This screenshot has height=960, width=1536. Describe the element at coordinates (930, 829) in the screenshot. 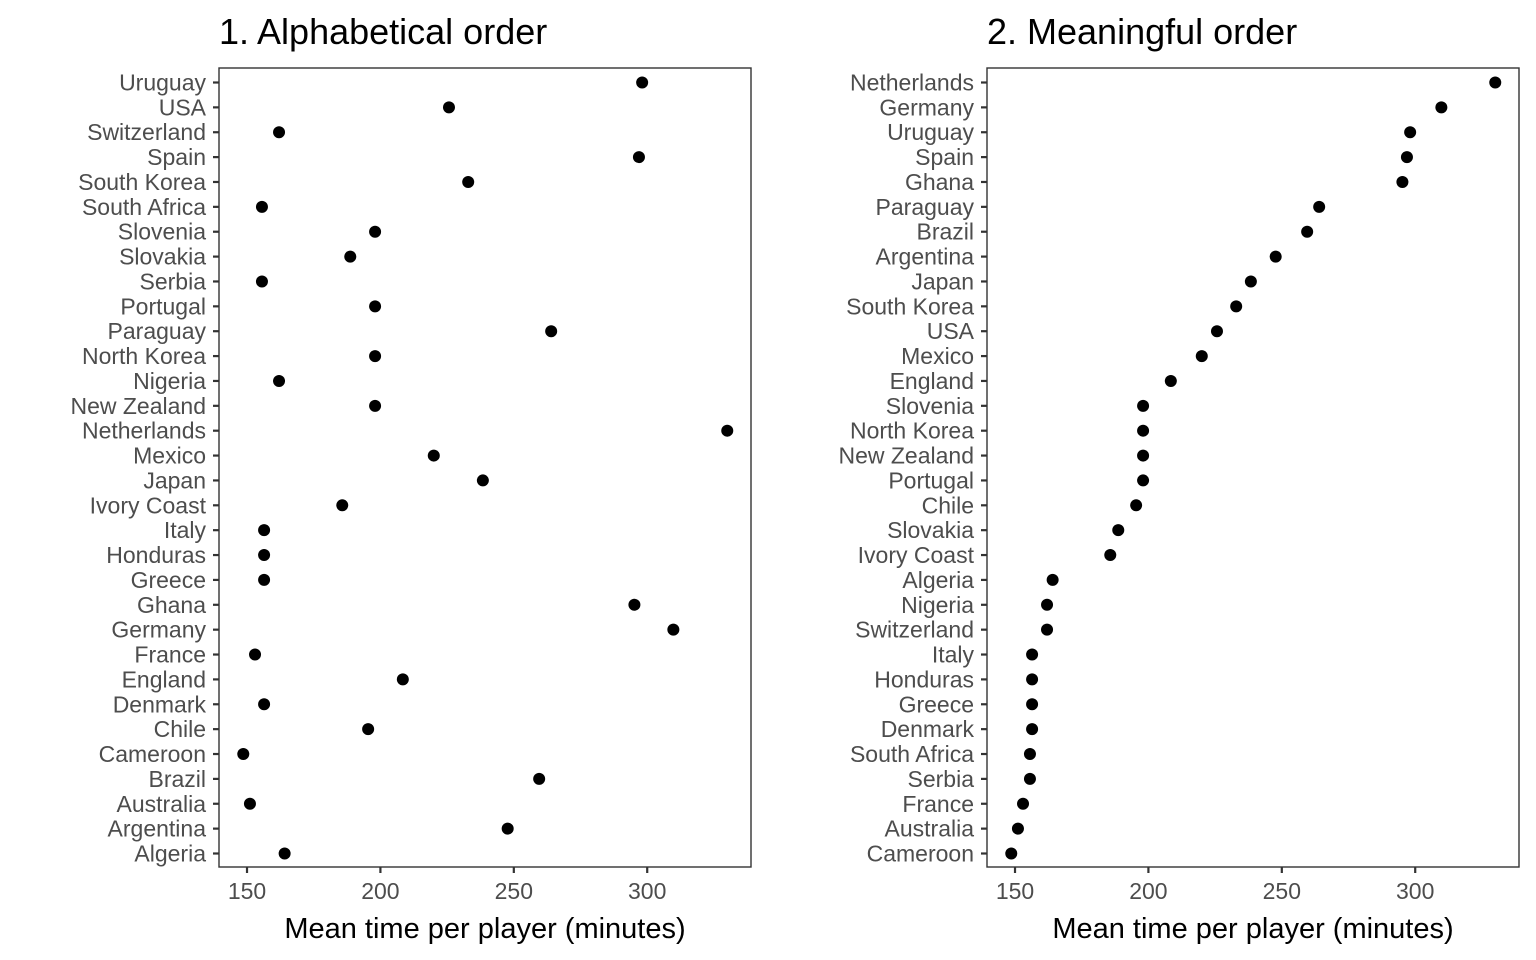

I see `y-tick-label: Australia` at that location.